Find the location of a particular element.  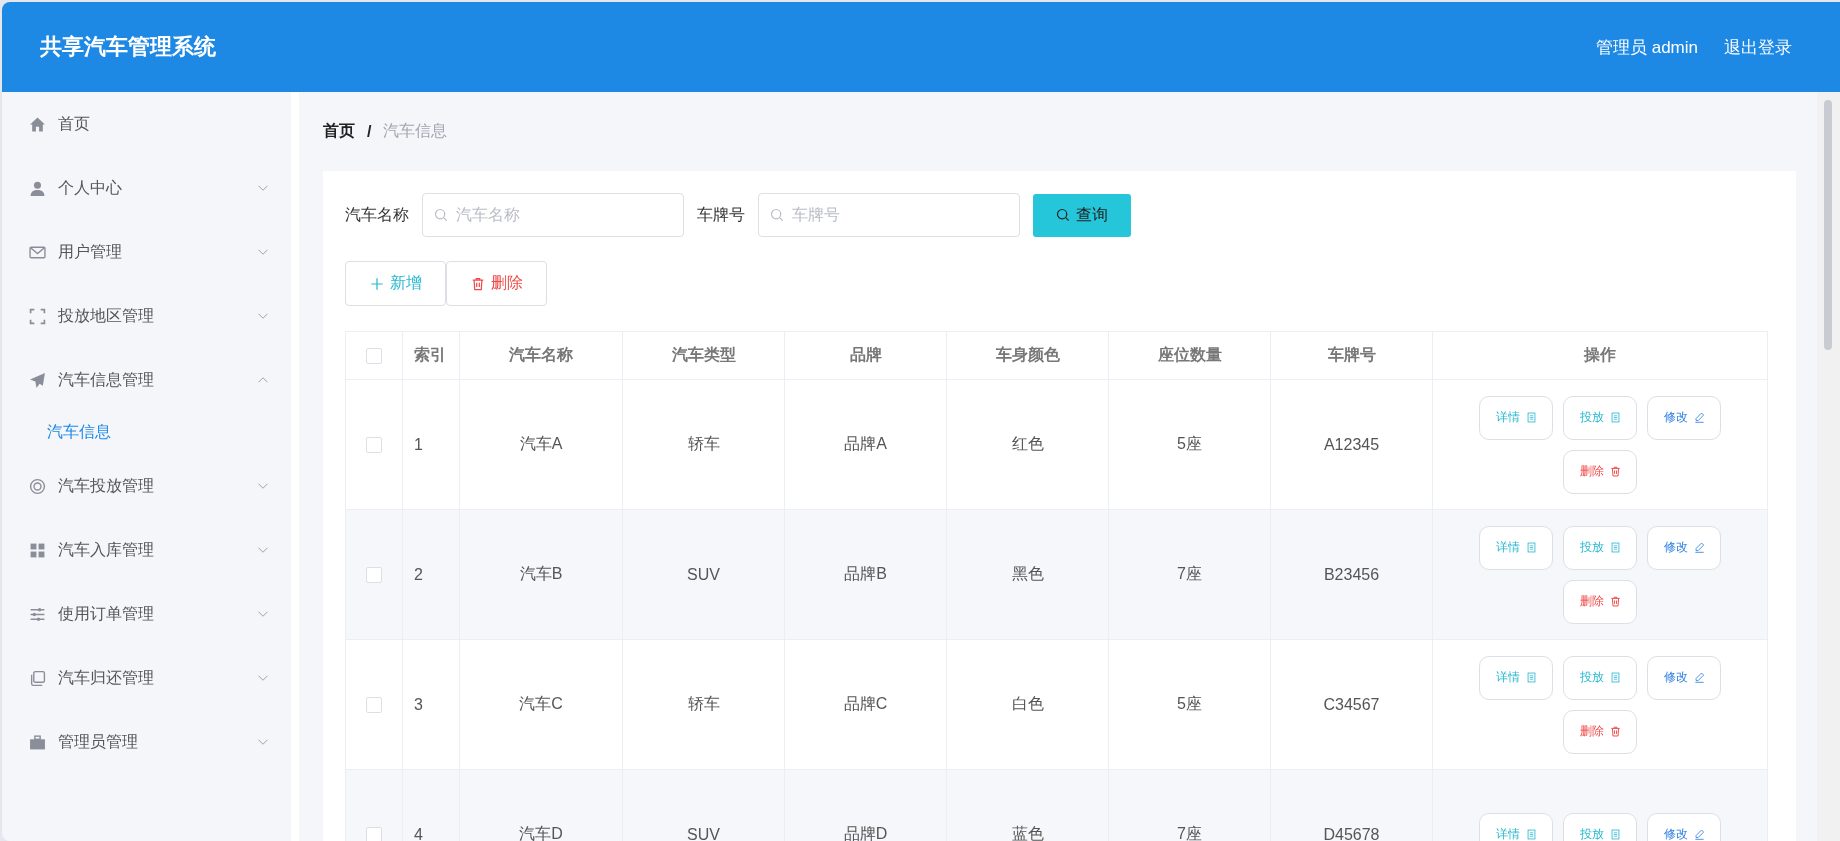

field-label: 汽车名称 is located at coordinates (377, 214).